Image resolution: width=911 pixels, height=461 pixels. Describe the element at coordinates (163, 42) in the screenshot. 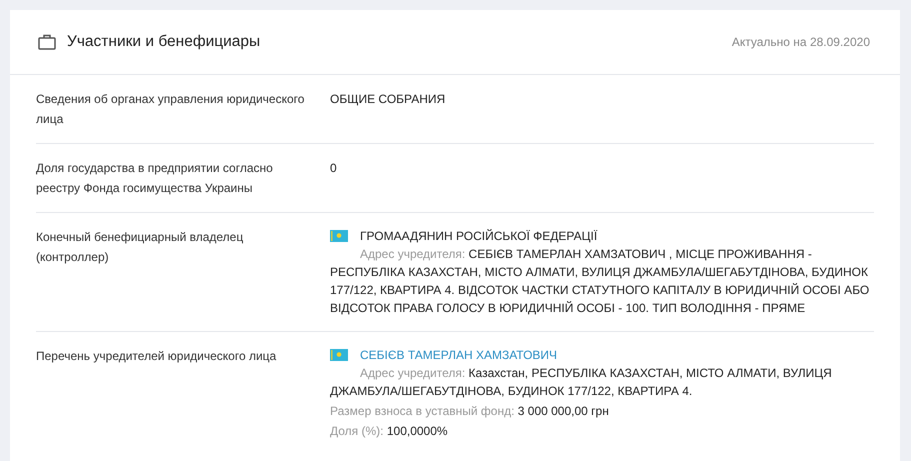

I see `card-title: Участники и бенефициары` at that location.